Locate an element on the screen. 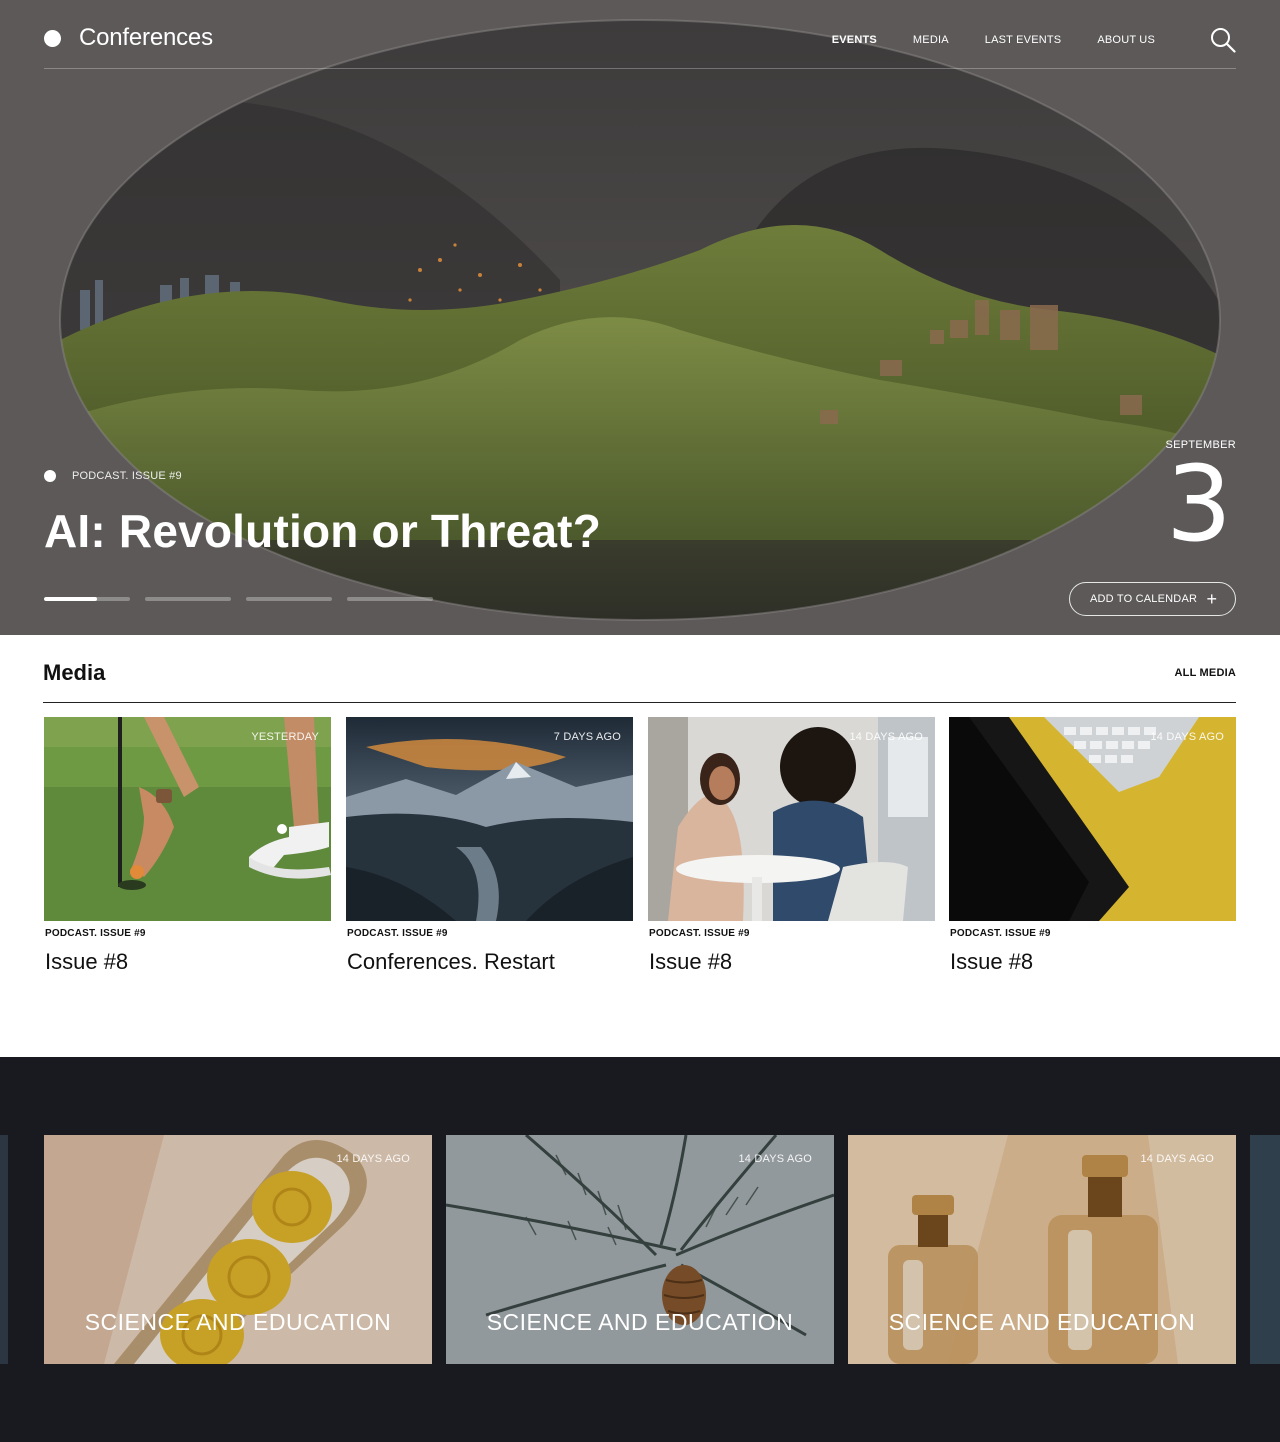 This screenshot has height=1442, width=1280. golf-photo is located at coordinates (187, 819).